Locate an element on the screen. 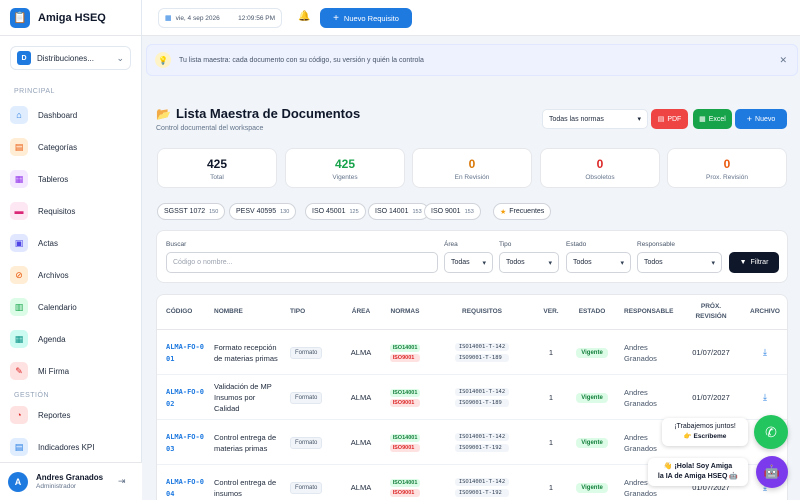 The width and height of the screenshot is (800, 500). new-requirement-button: + Nuevo Requisito is located at coordinates (366, 18).